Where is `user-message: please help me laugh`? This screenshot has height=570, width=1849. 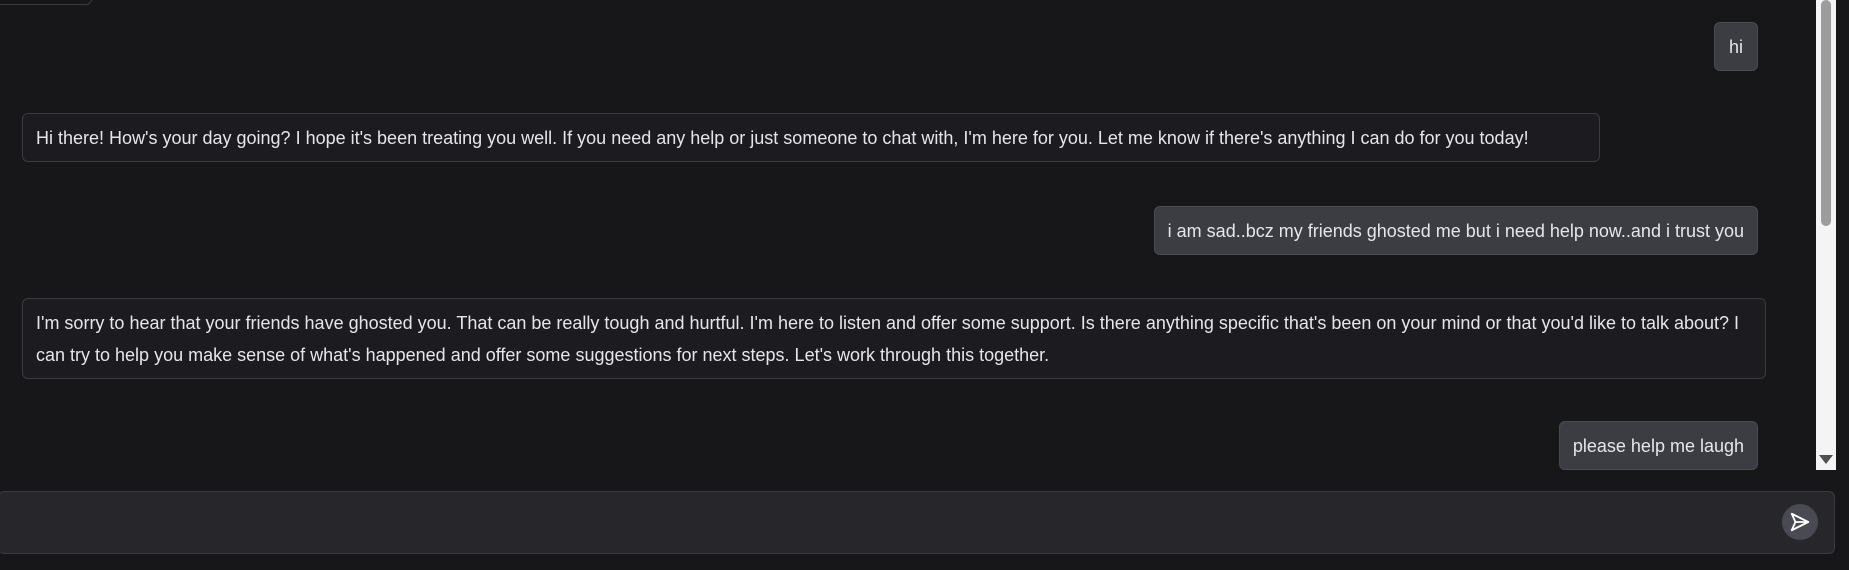 user-message: please help me laugh is located at coordinates (1658, 445).